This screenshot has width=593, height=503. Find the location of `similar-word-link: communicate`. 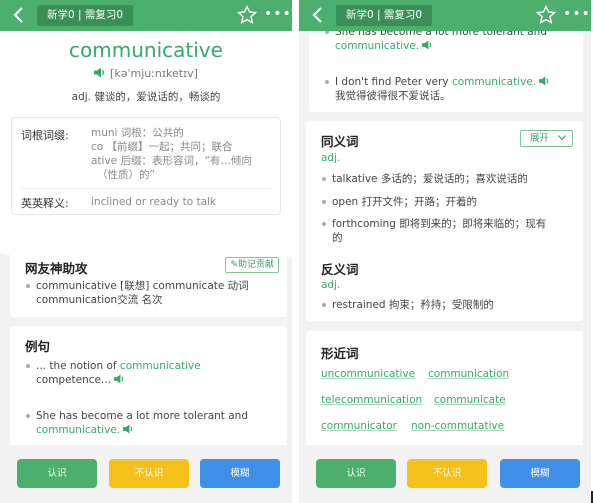

similar-word-link: communicate is located at coordinates (470, 400).